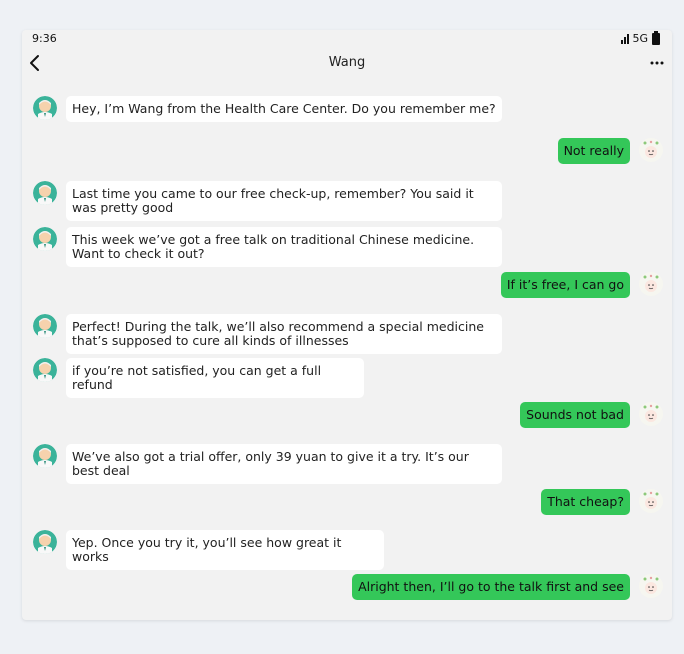 The image size is (684, 654). What do you see at coordinates (593, 151) in the screenshot?
I see `message-bubble: Not really` at bounding box center [593, 151].